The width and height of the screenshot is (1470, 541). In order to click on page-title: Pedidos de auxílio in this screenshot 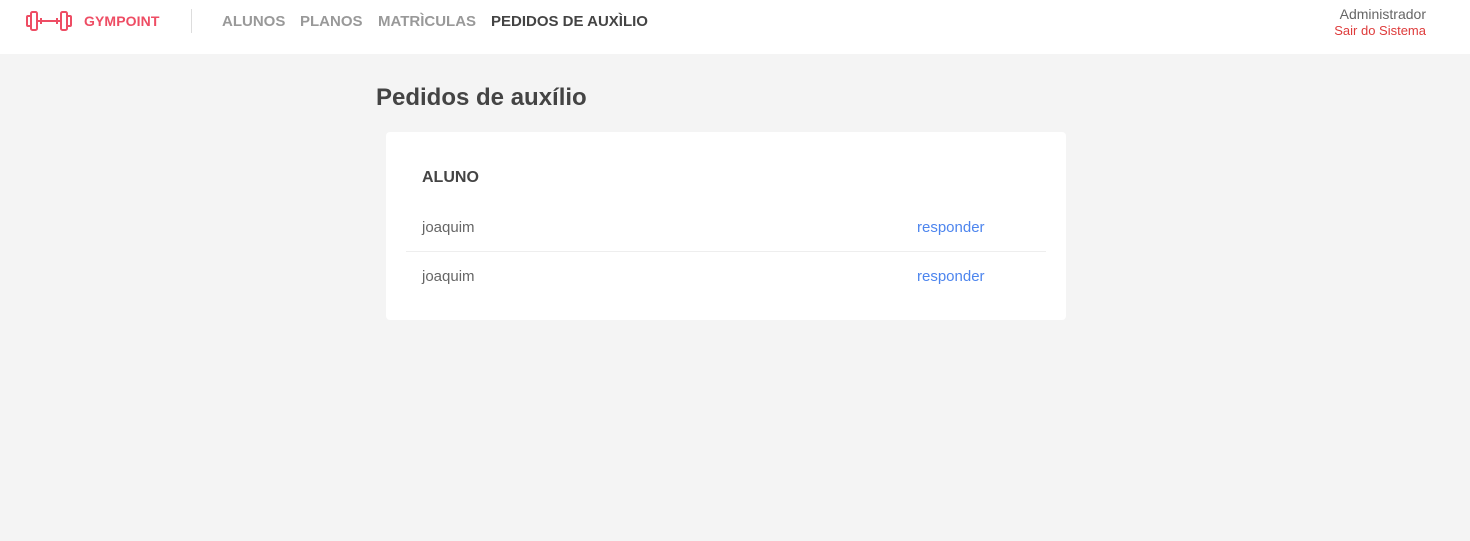, I will do `click(481, 97)`.